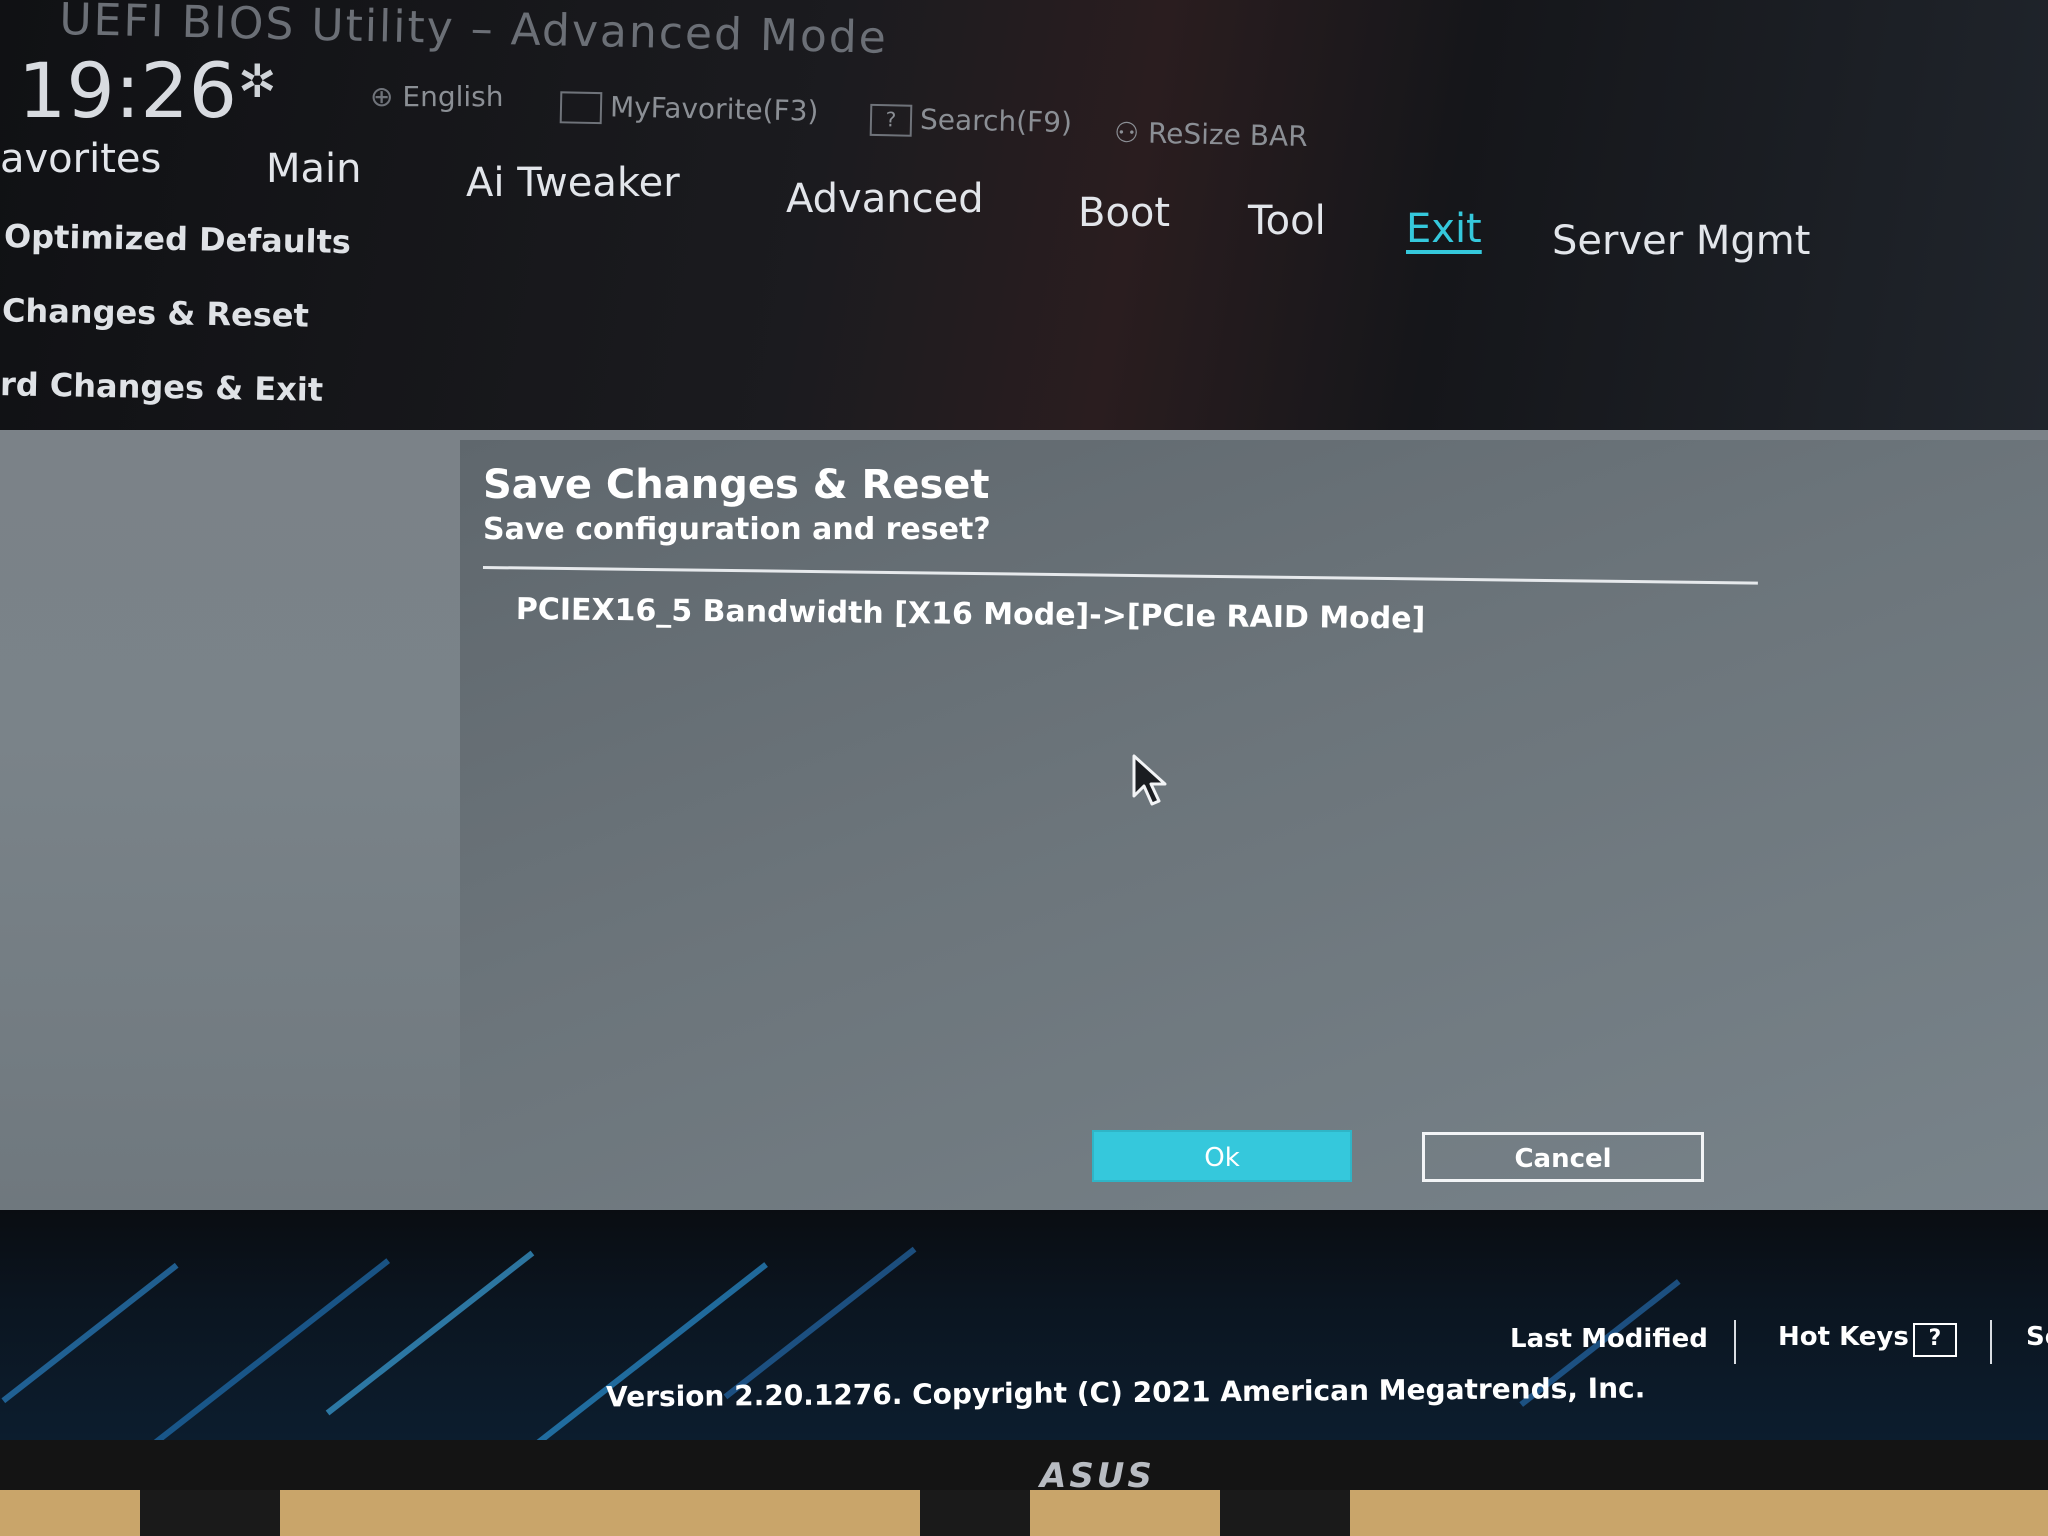  I want to click on gear-icon: ✲, so click(257, 81).